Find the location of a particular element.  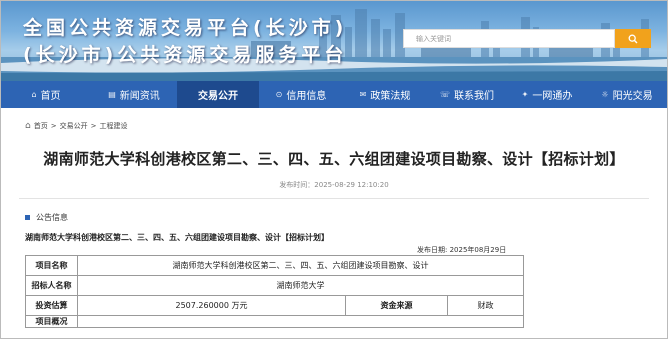

nav-item-home: ⌂ 首页 is located at coordinates (46, 94).